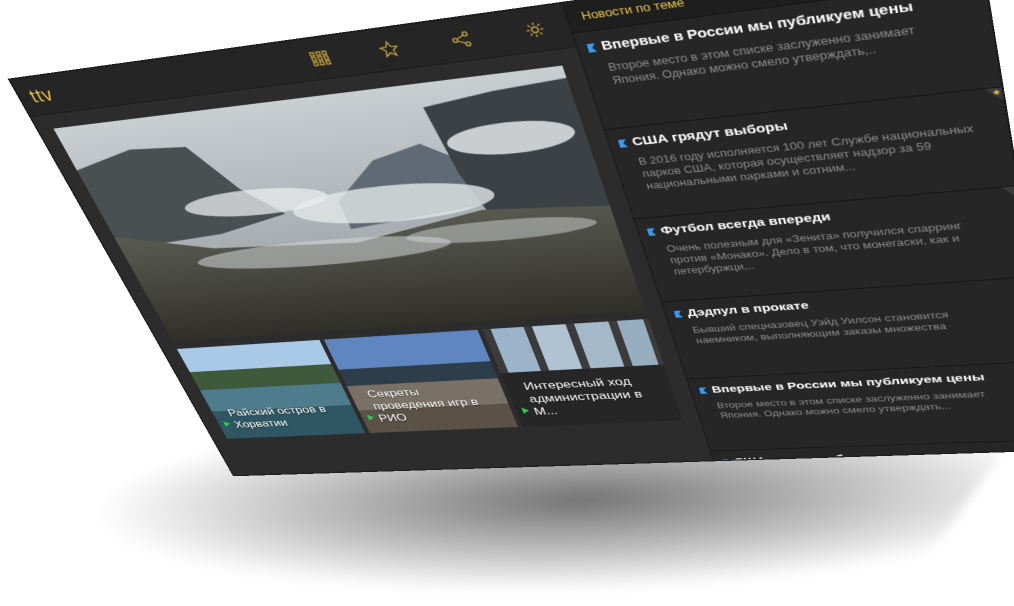 Image resolution: width=1014 pixels, height=606 pixels. What do you see at coordinates (320, 58) in the screenshot?
I see `grid-icon` at bounding box center [320, 58].